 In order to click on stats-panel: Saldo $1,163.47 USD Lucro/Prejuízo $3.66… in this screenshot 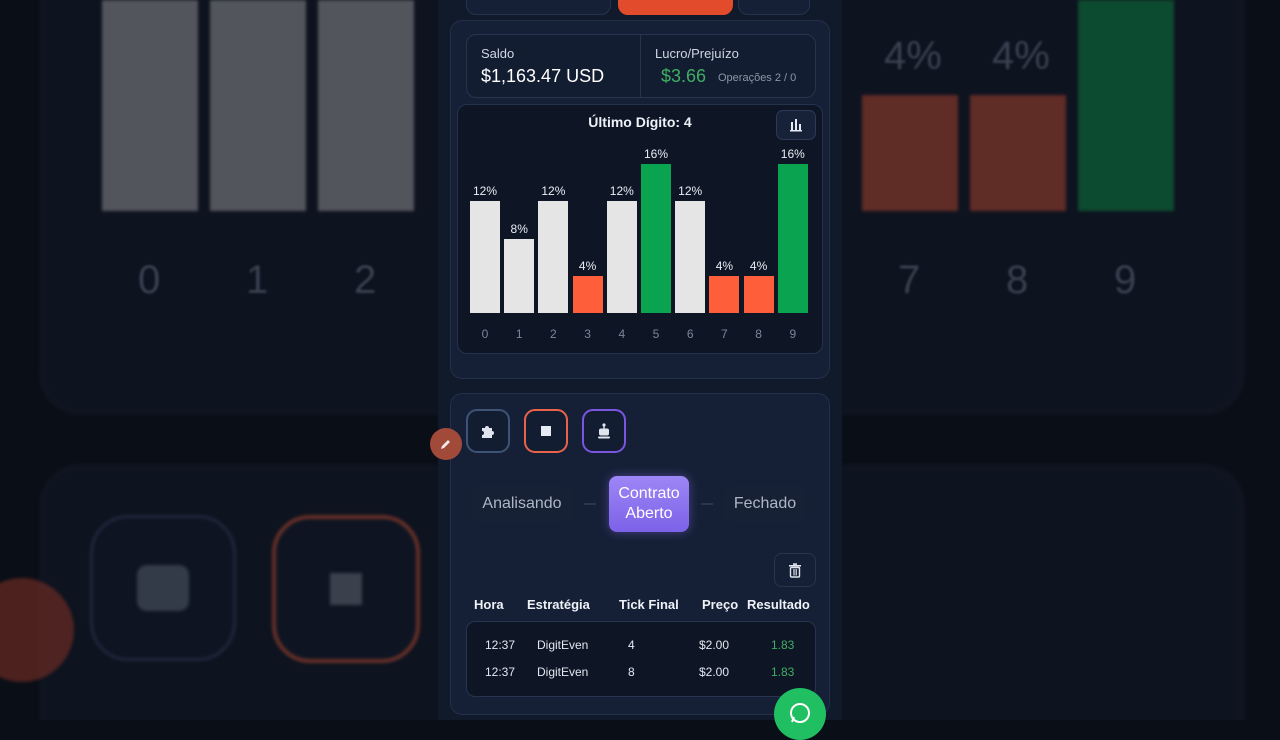, I will do `click(641, 66)`.